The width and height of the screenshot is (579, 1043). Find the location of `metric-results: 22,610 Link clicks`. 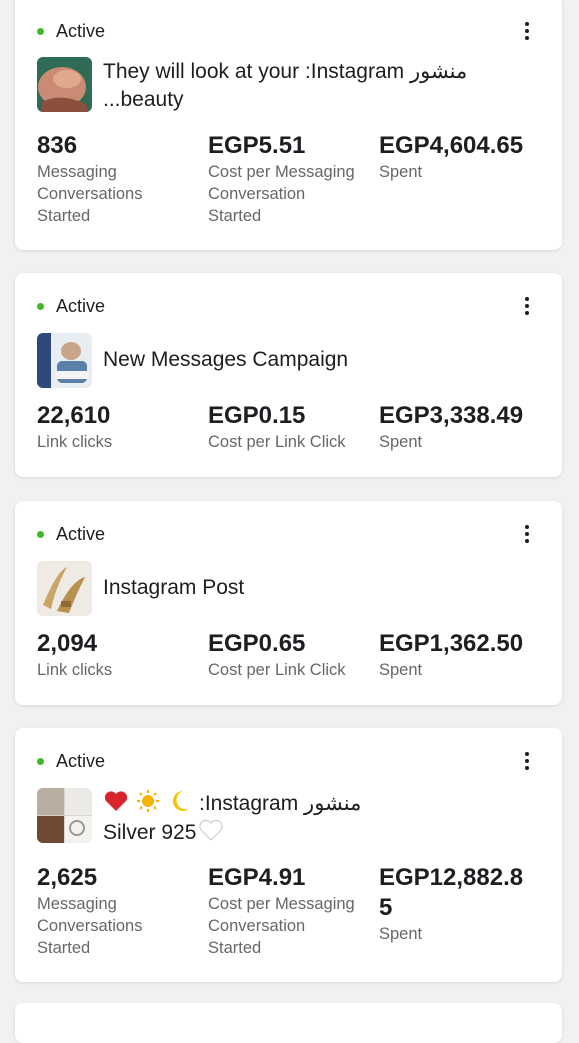

metric-results: 22,610 Link clicks is located at coordinates (119, 427).